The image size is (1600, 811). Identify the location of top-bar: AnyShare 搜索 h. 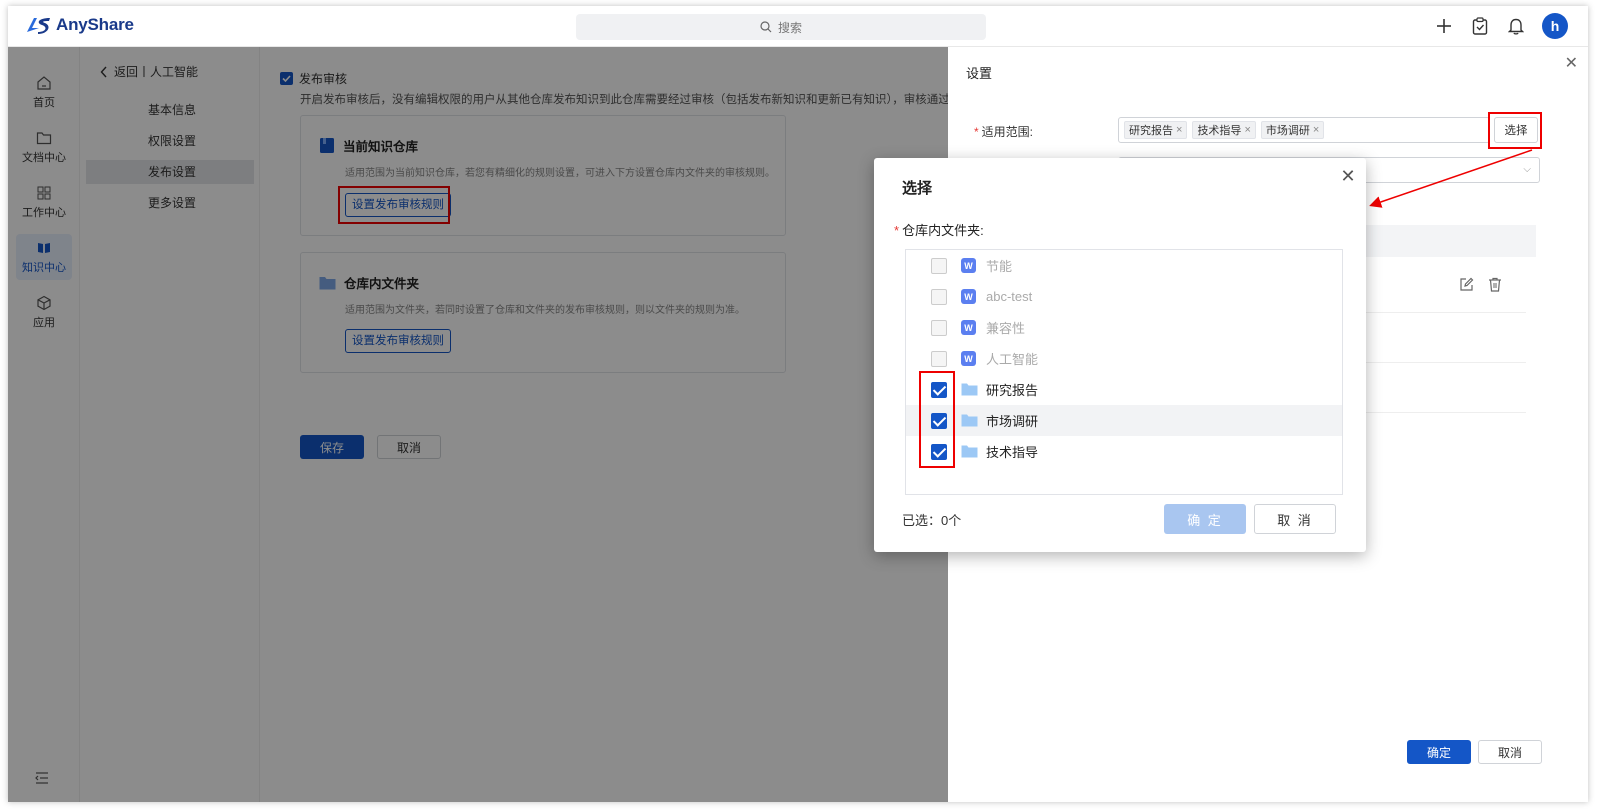
(798, 26).